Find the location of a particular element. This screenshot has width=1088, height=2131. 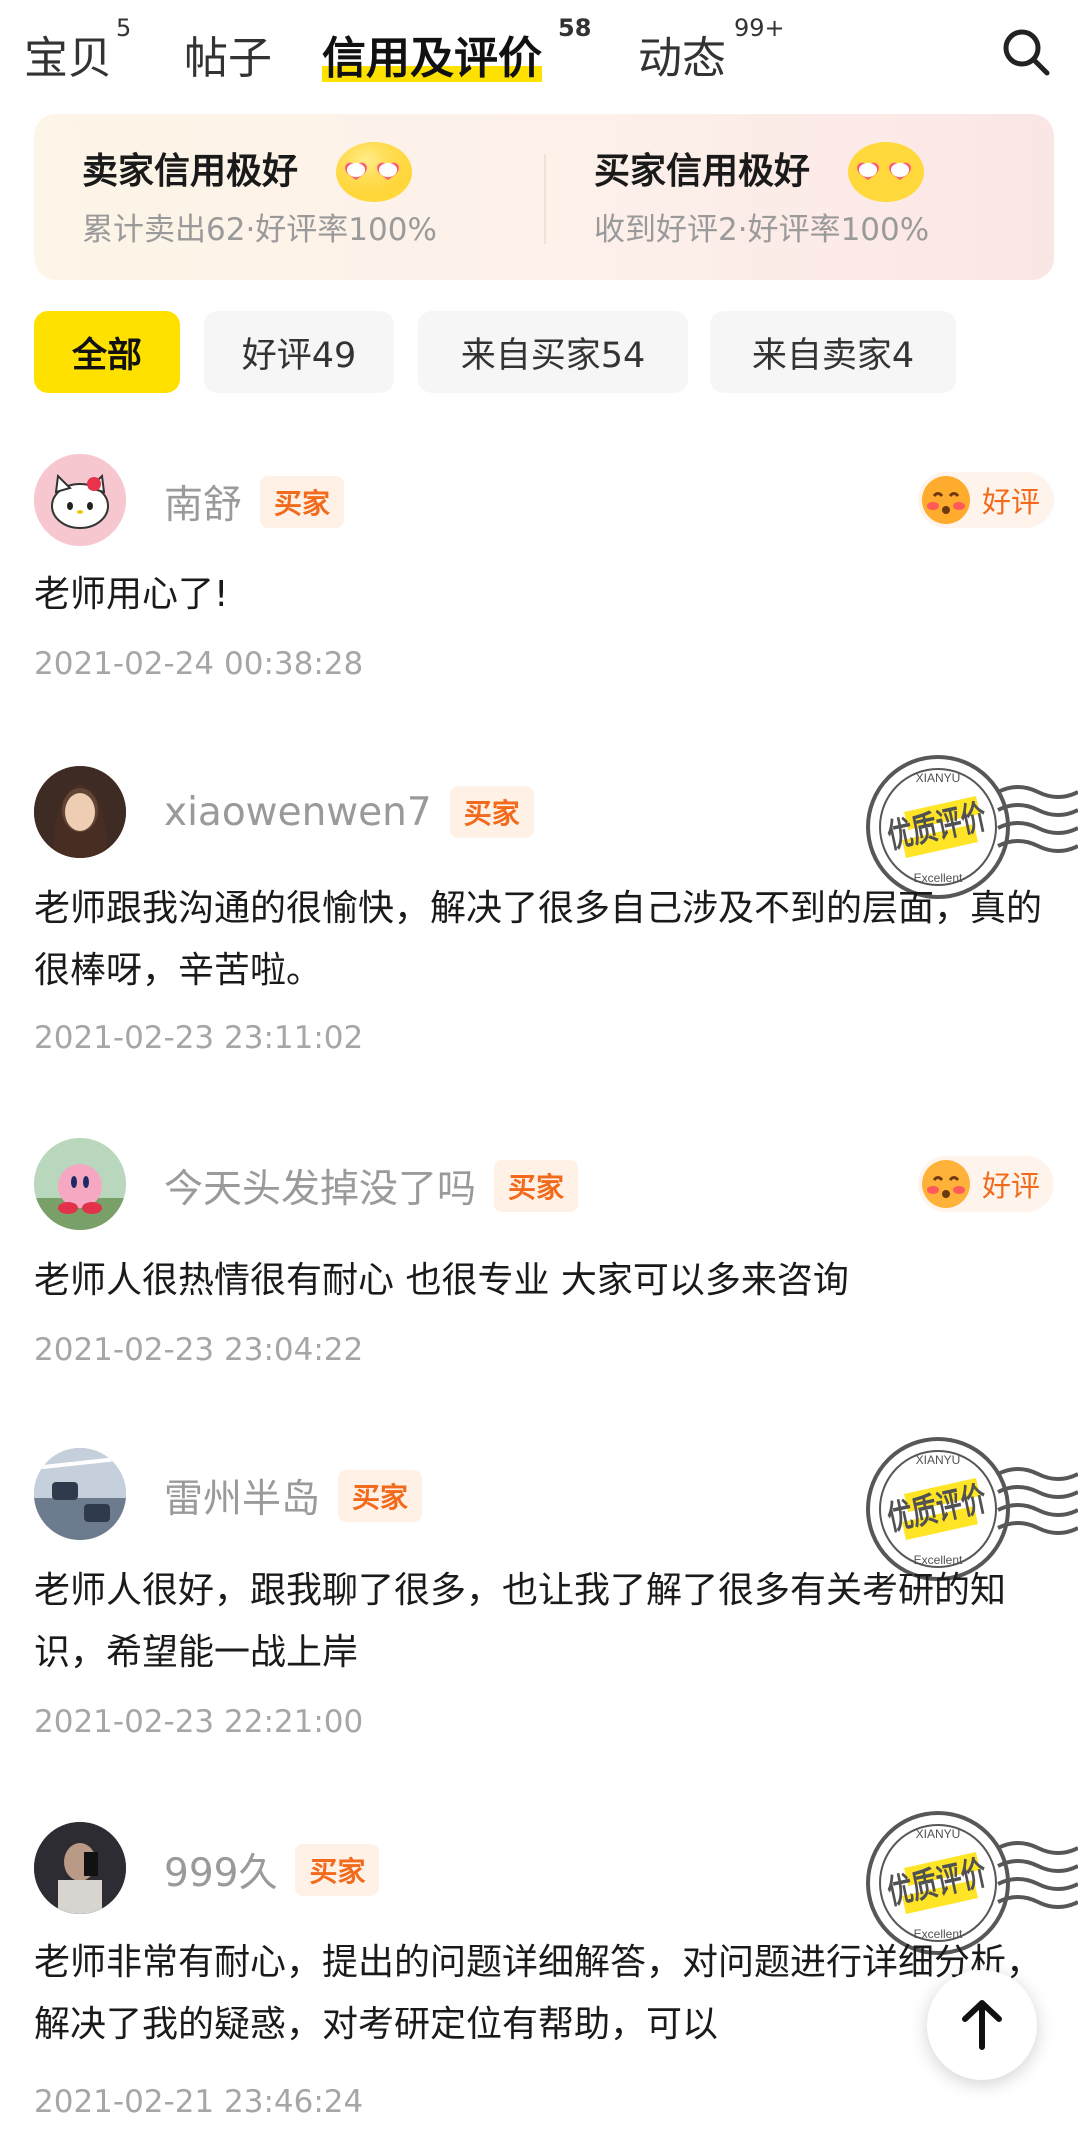

username: 今天头发掉没了吗 is located at coordinates (320, 1186).